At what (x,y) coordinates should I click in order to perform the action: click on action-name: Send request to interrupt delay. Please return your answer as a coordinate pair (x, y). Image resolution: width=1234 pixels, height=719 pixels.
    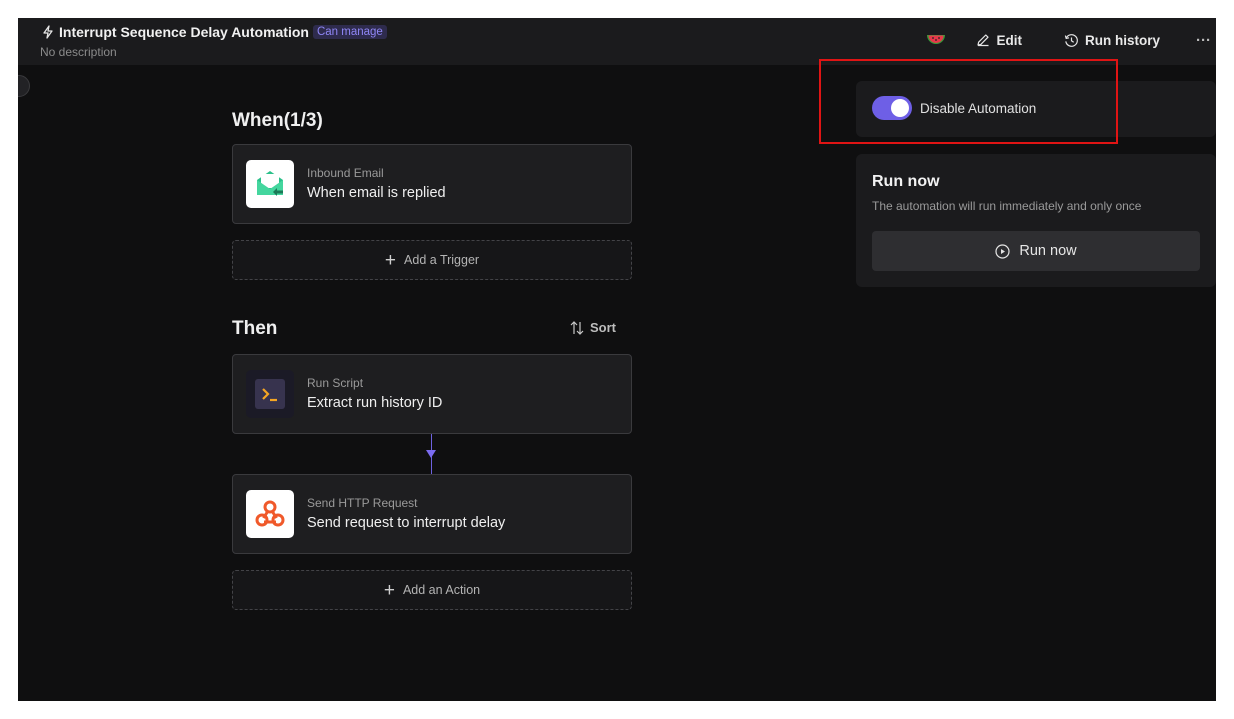
    Looking at the image, I should click on (406, 523).